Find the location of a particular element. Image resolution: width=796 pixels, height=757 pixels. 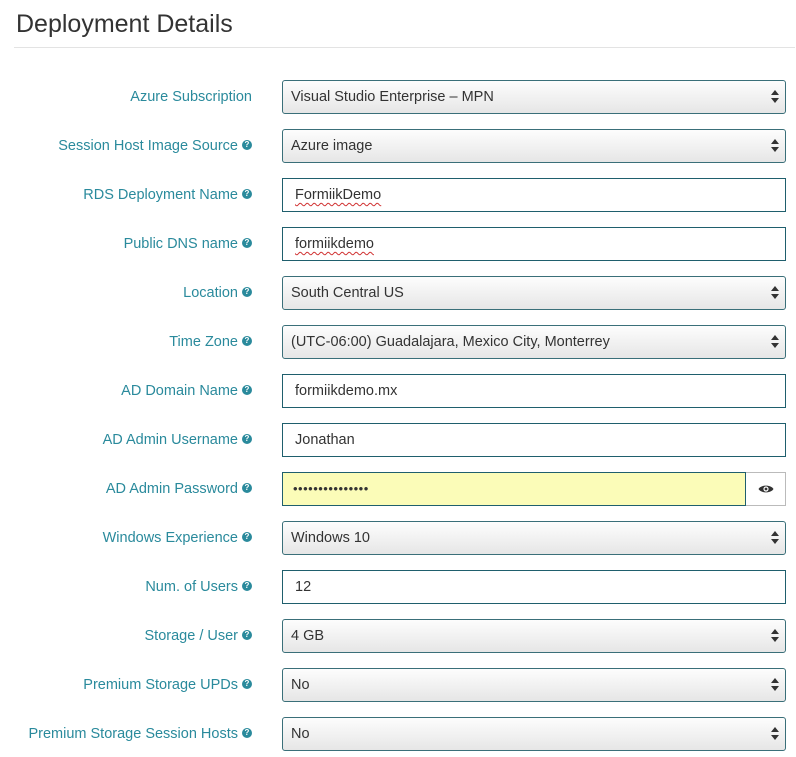

location-select: South Central US is located at coordinates (534, 293).